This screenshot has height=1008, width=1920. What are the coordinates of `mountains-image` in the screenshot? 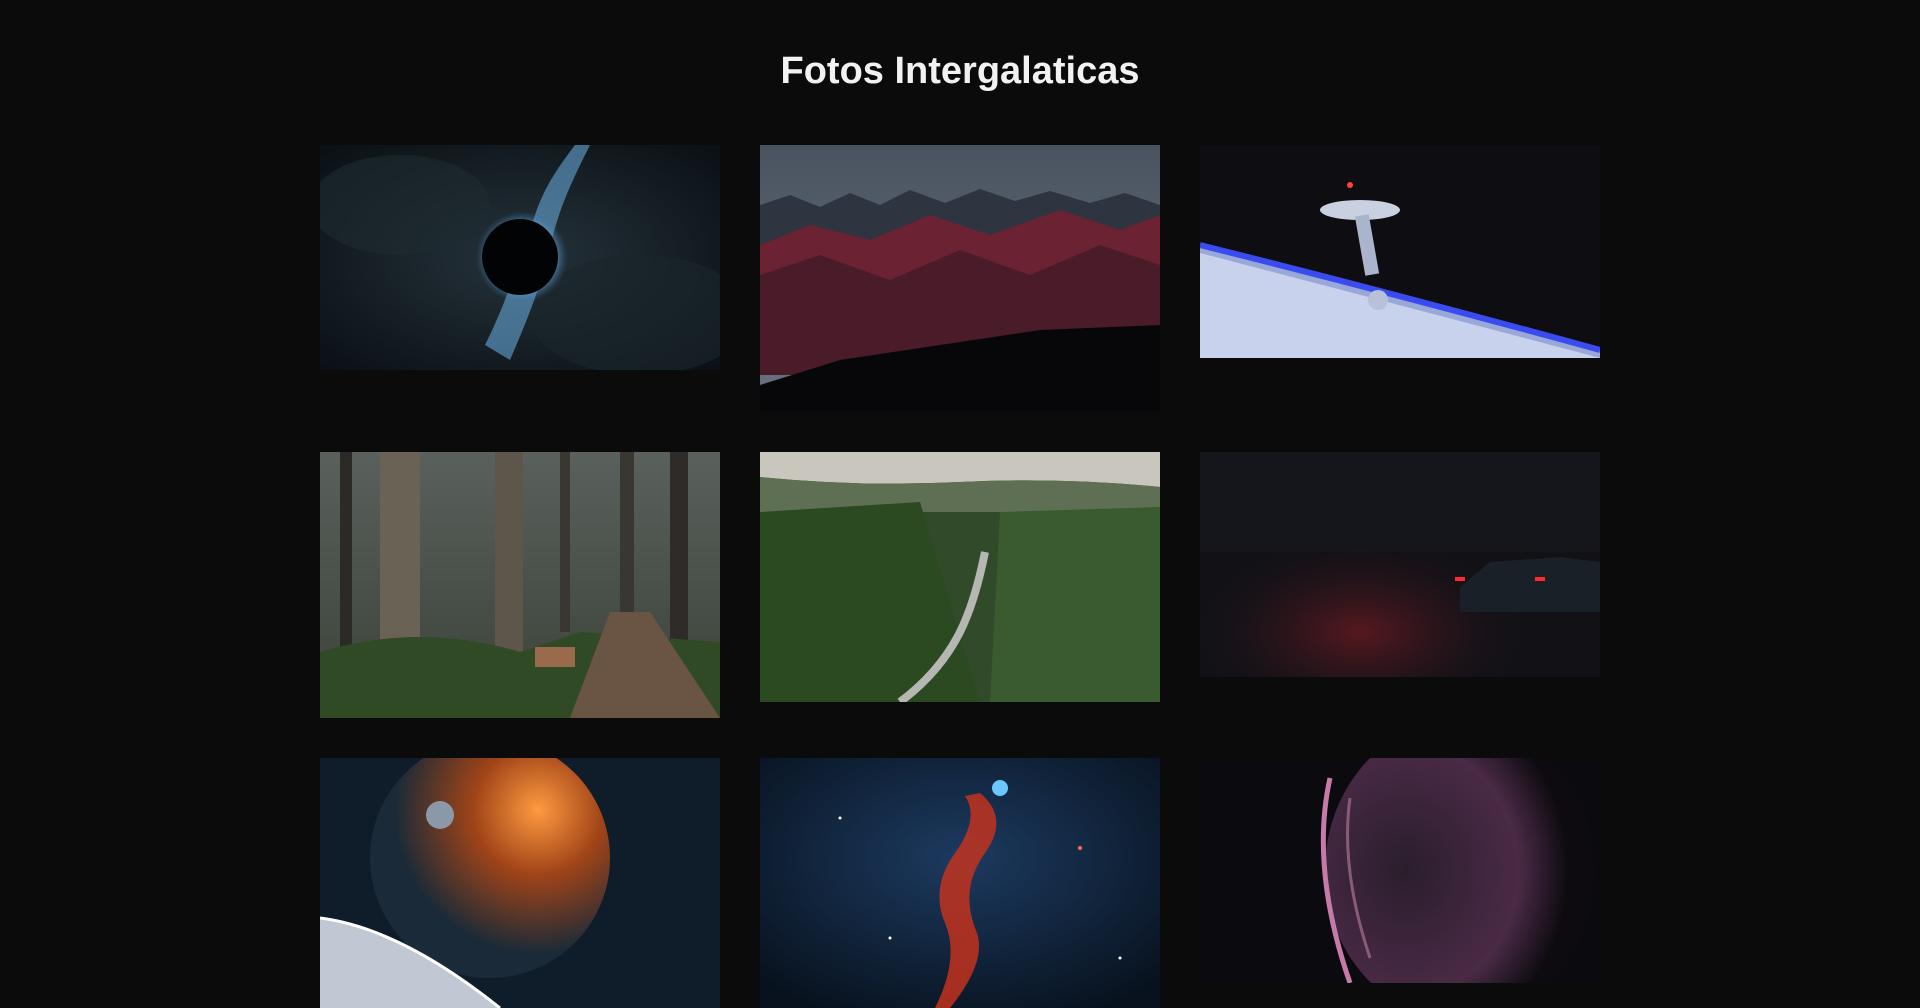 It's located at (960, 278).